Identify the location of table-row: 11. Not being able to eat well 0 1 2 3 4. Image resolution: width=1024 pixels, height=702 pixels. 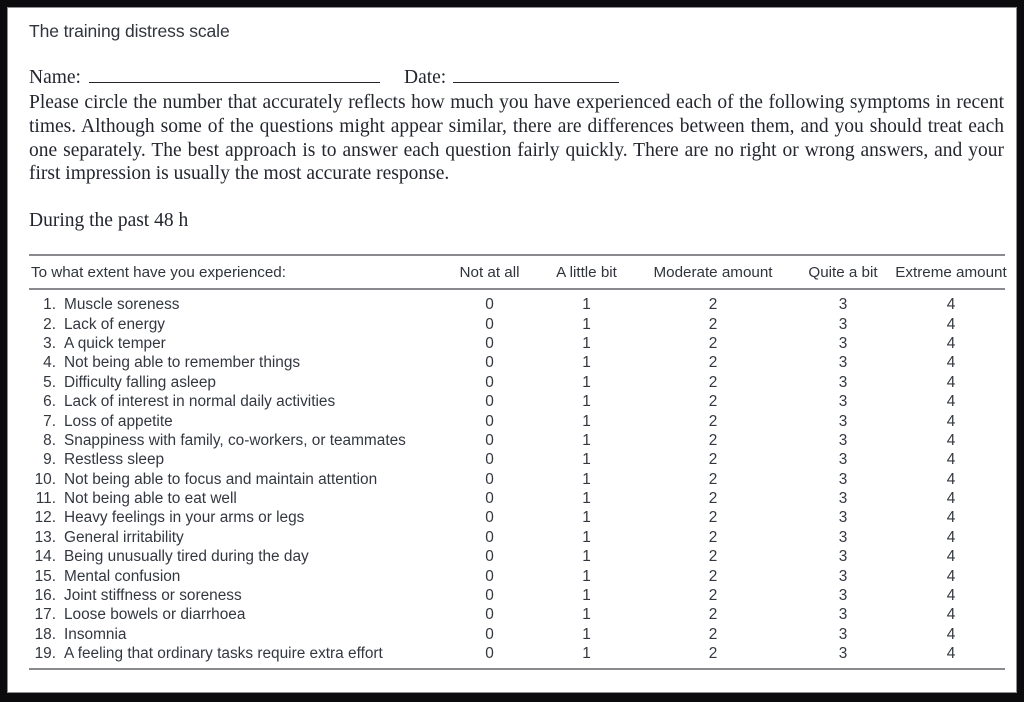
(517, 498).